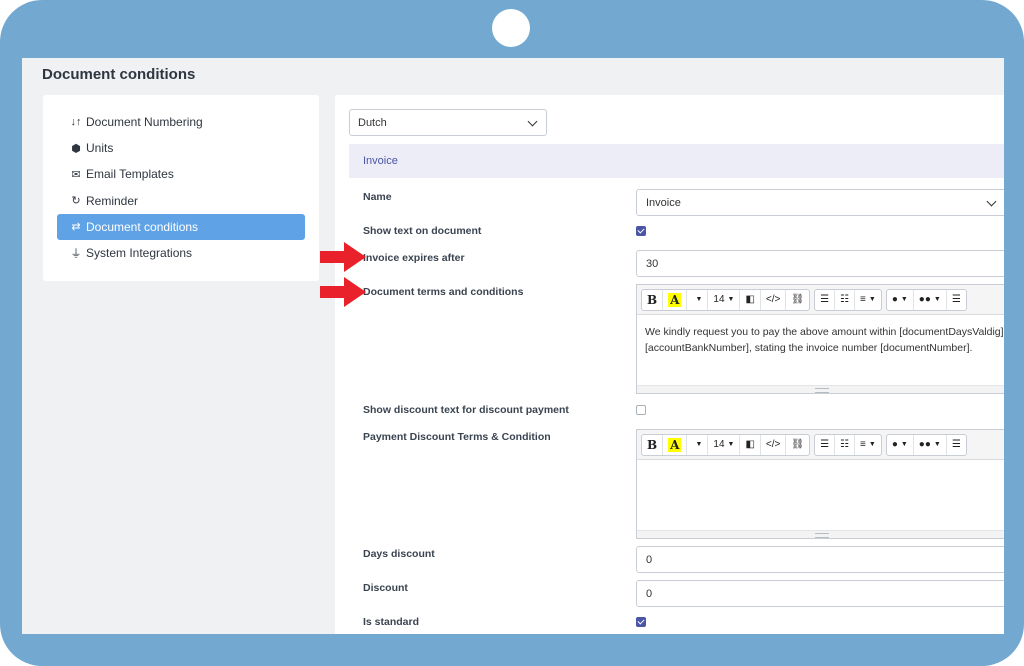 This screenshot has width=1024, height=666. Describe the element at coordinates (76, 174) in the screenshot. I see `envelope-icon: ✉` at that location.